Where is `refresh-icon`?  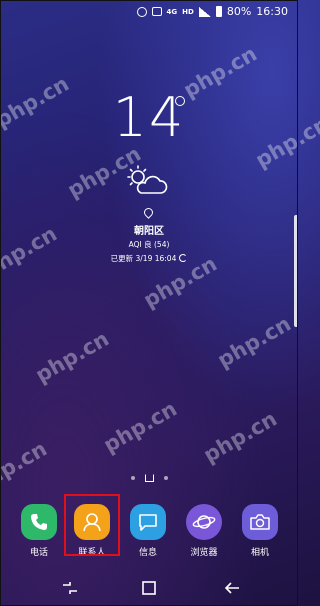
refresh-icon is located at coordinates (183, 258).